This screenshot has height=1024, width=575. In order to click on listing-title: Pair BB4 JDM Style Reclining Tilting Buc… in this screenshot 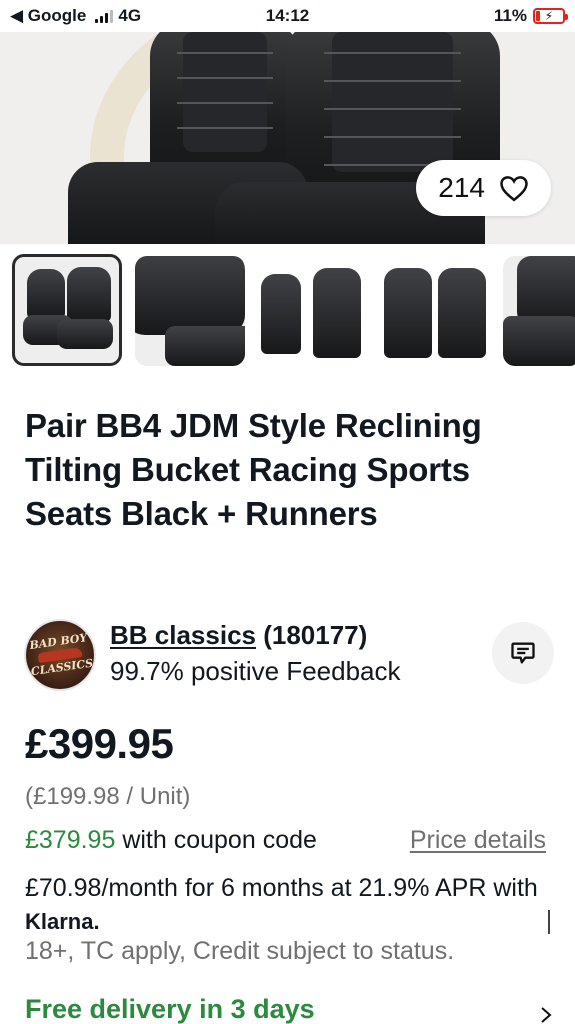, I will do `click(253, 469)`.